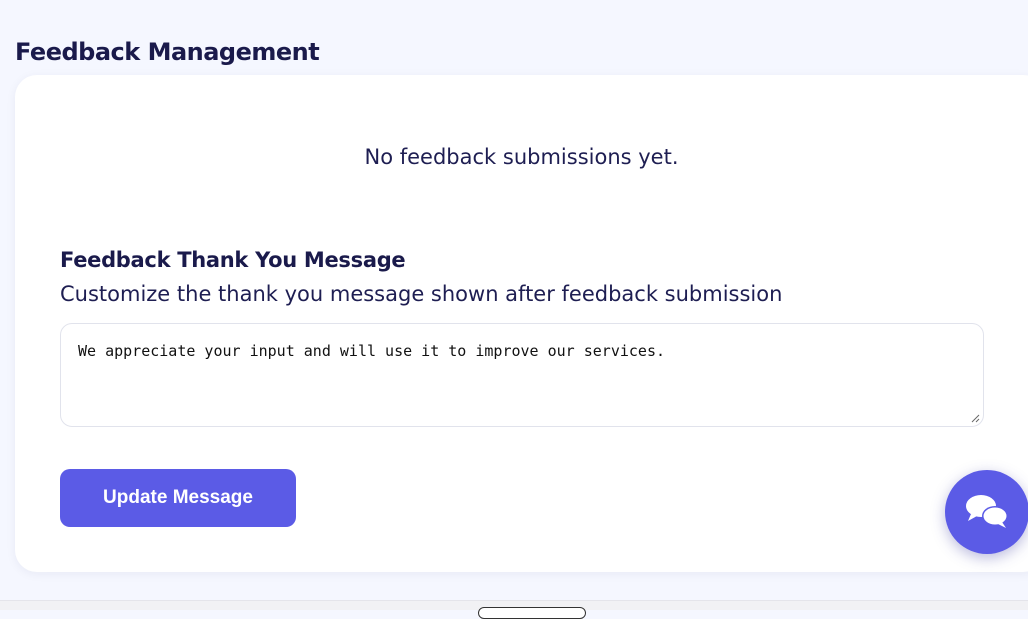 This screenshot has height=619, width=1028. I want to click on chat-button, so click(986, 512).